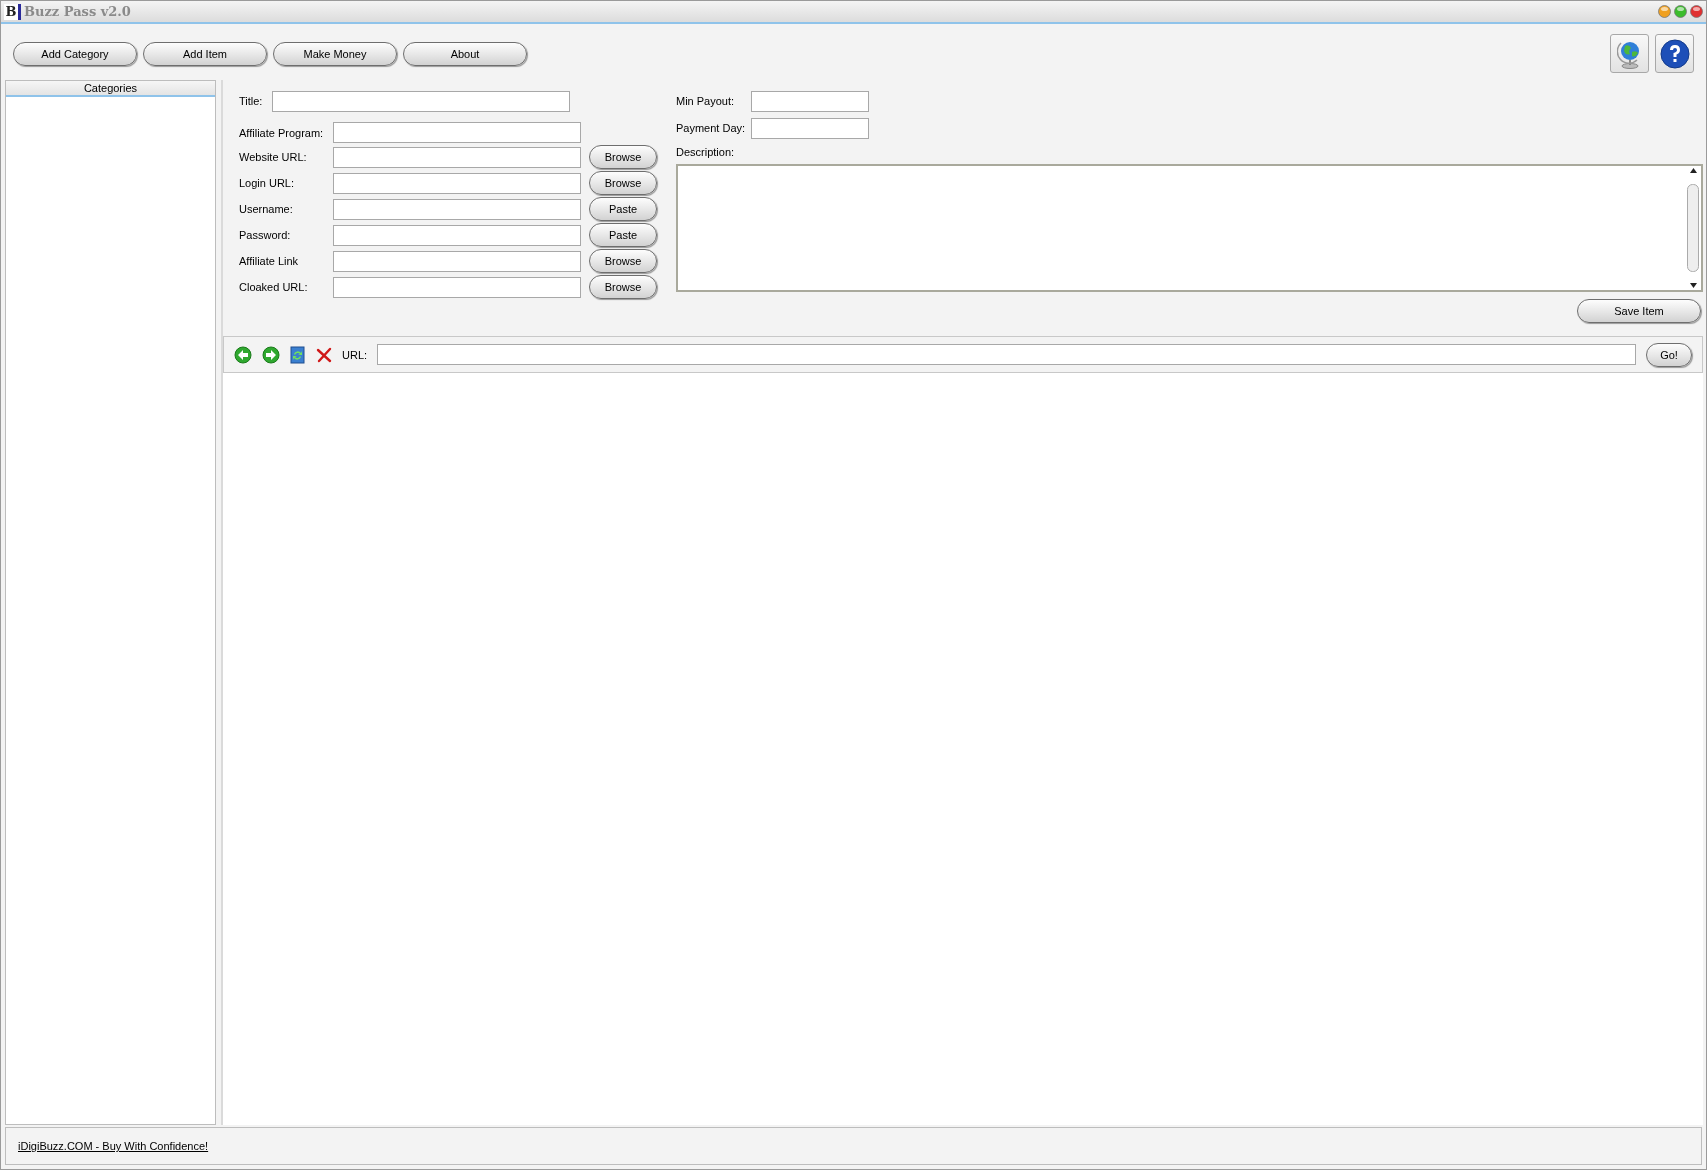 This screenshot has height=1170, width=1707. What do you see at coordinates (77, 11) in the screenshot?
I see `window-title: Buzz Pass v2.0` at bounding box center [77, 11].